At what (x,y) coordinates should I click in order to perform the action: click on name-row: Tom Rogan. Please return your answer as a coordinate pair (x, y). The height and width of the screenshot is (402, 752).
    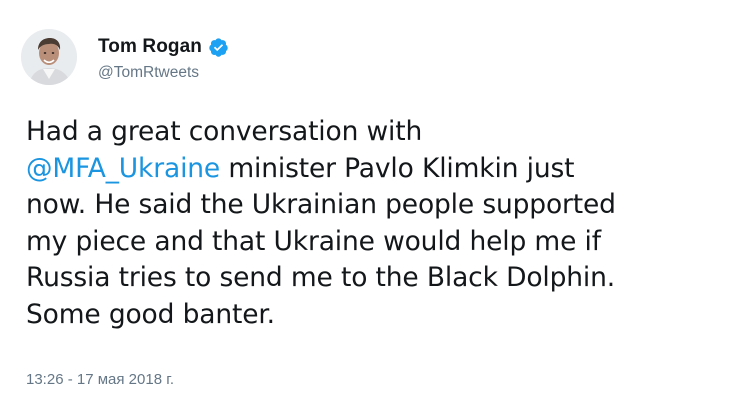
    Looking at the image, I should click on (163, 47).